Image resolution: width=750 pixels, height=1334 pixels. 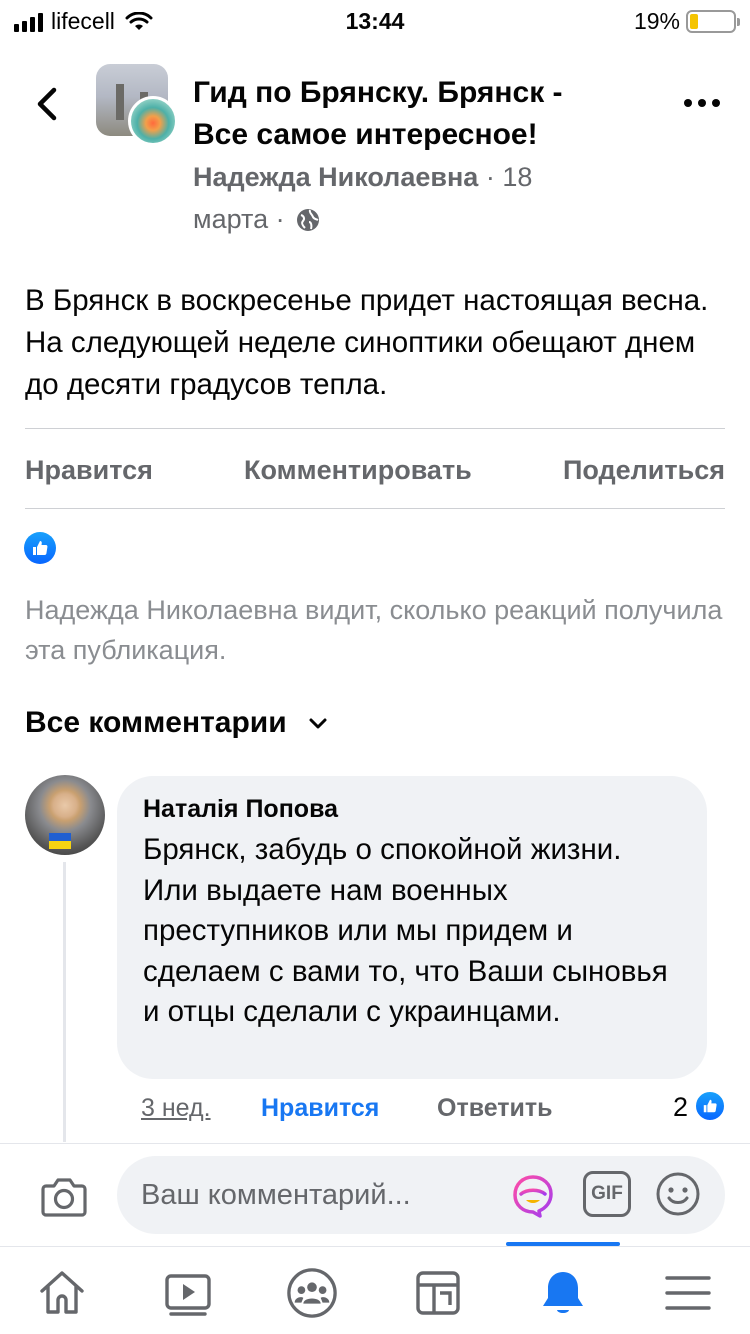 I want to click on post-author: Надежда Николаевна, so click(x=335, y=177).